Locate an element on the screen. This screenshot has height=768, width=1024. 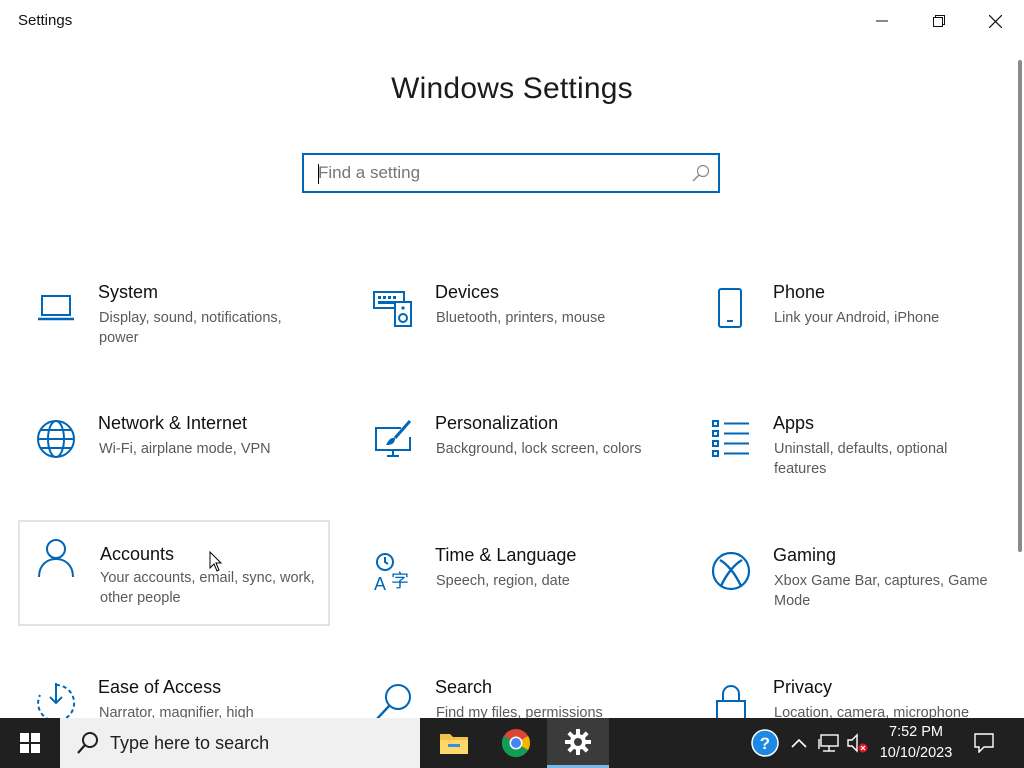
category-ease-of-access: Ease of Access Narrator, magnifier, high is located at coordinates (173, 689).